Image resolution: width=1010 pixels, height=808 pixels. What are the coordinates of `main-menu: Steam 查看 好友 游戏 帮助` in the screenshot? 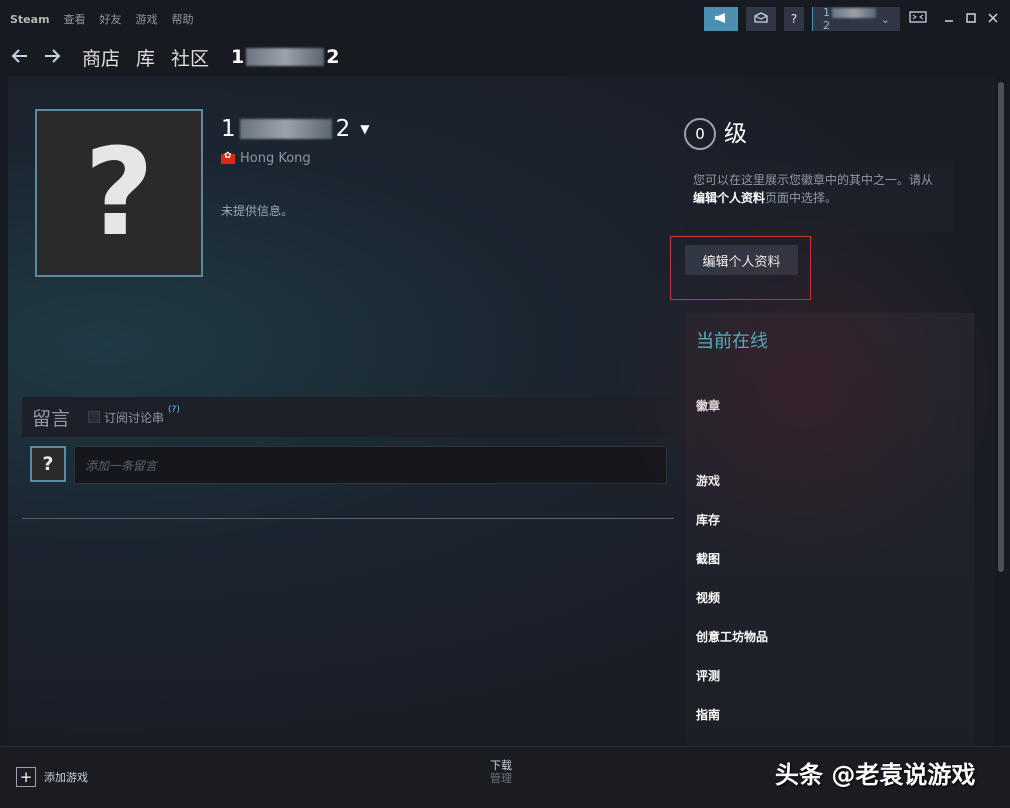 It's located at (104, 19).